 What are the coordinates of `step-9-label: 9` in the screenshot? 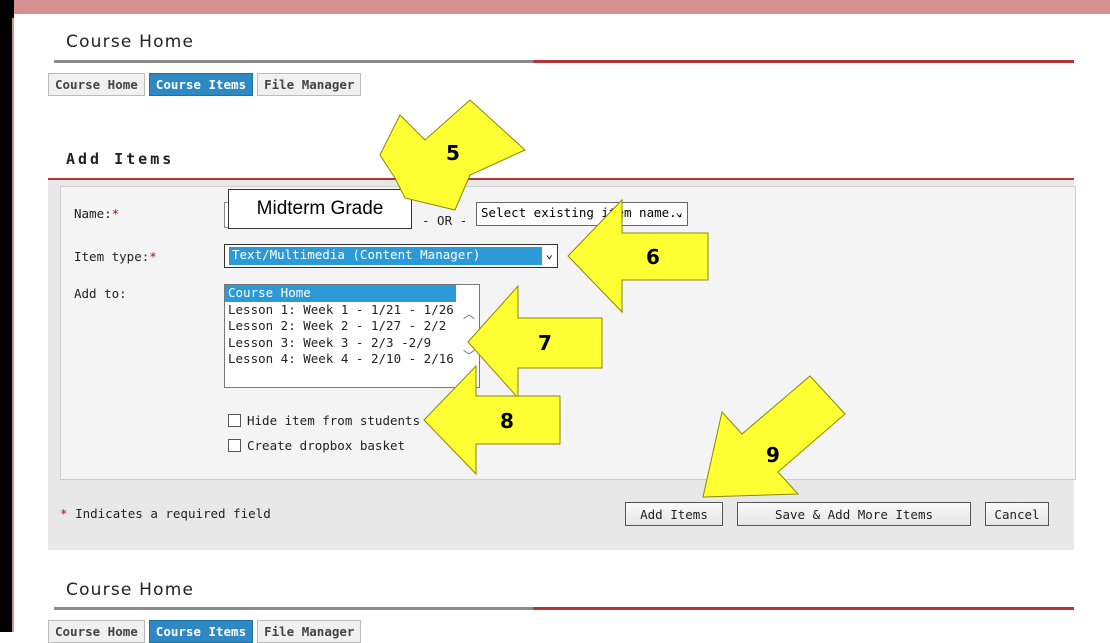 It's located at (773, 455).